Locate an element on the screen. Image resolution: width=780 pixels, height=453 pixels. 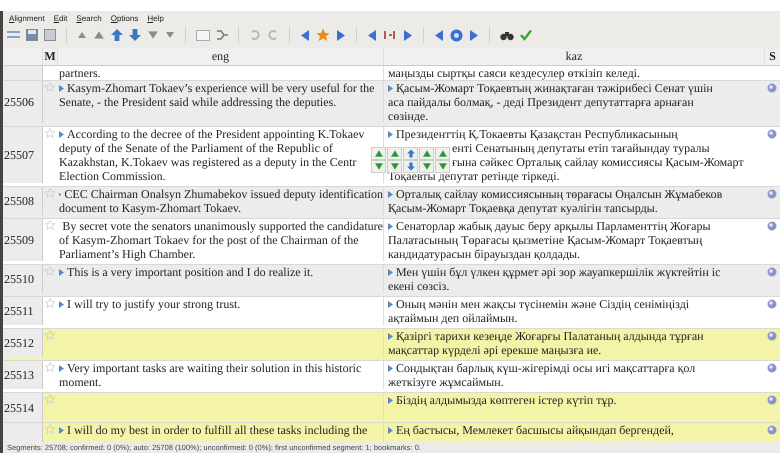
pair-icon is located at coordinates (390, 35).